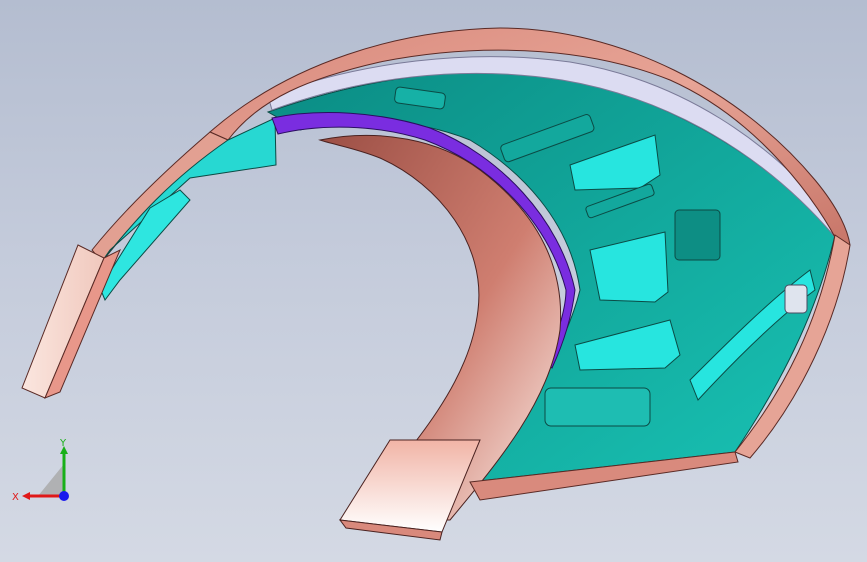 This screenshot has width=867, height=562. Describe the element at coordinates (697, 235) in the screenshot. I see `pocket-square` at that location.